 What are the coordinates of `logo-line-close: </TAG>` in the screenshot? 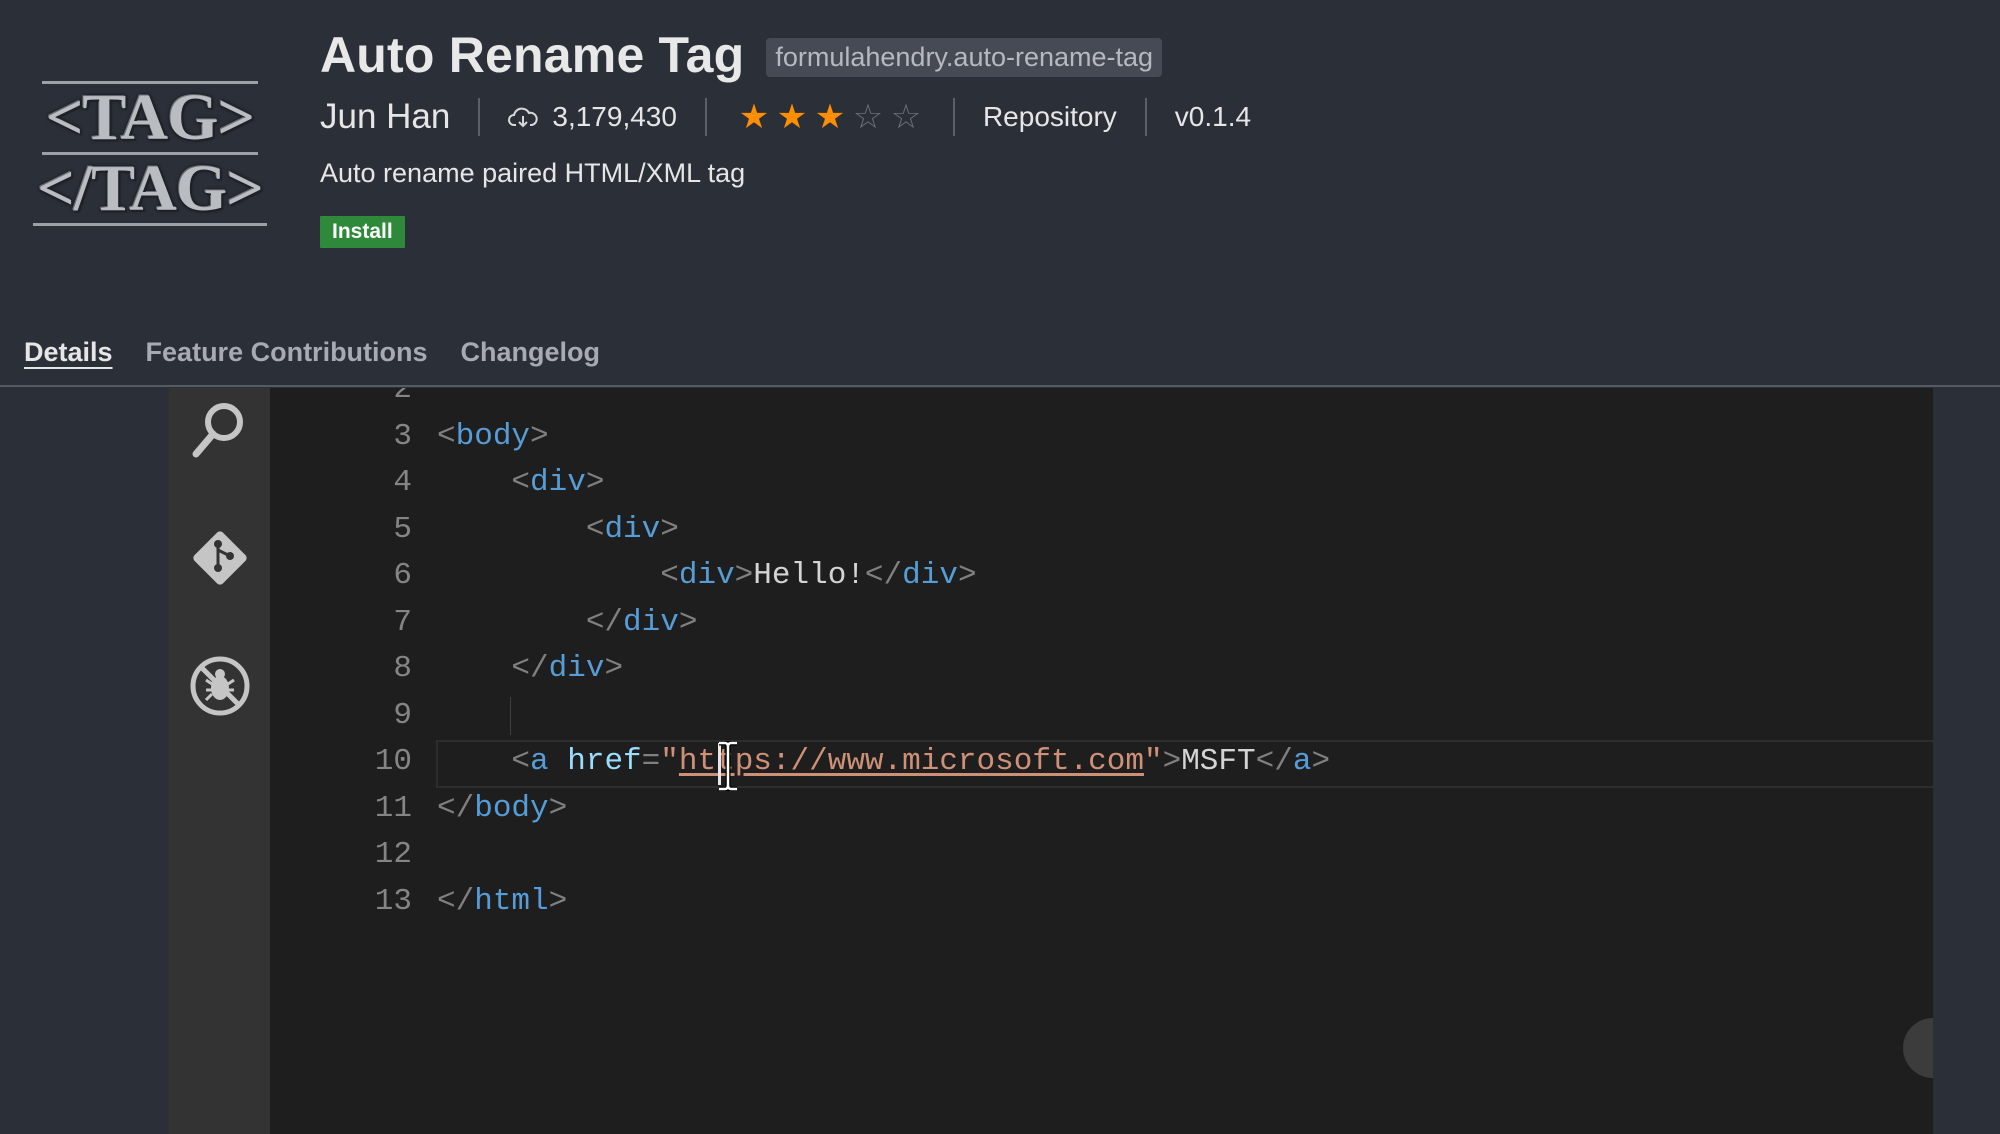 It's located at (150, 190).